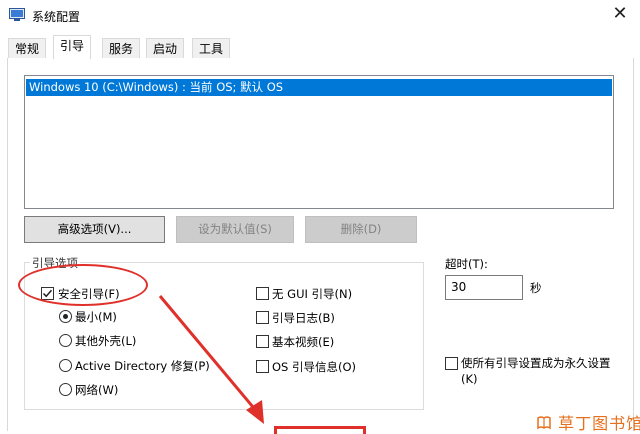 The height and width of the screenshot is (434, 640). Describe the element at coordinates (142, 366) in the screenshot. I see `ad-repair-label: Active Directory 修复(P)` at that location.